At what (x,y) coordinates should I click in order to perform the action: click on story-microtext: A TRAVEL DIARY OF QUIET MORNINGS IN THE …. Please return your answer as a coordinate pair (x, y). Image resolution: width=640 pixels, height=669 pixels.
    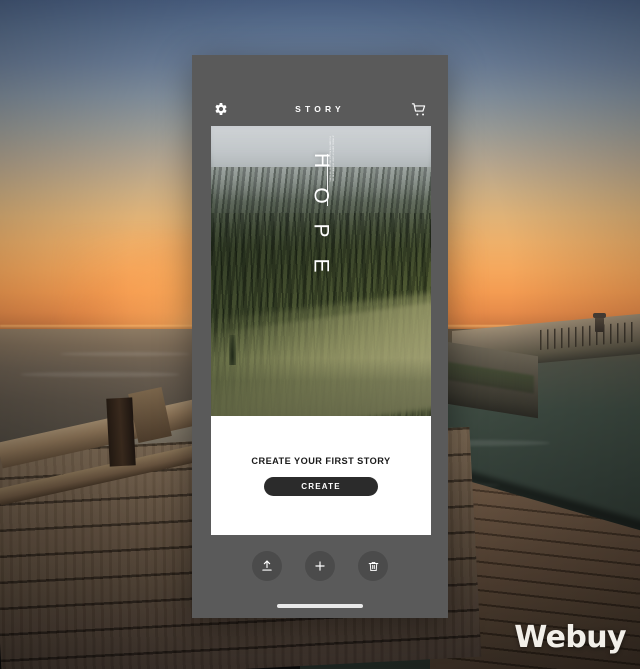
    Looking at the image, I should click on (331, 158).